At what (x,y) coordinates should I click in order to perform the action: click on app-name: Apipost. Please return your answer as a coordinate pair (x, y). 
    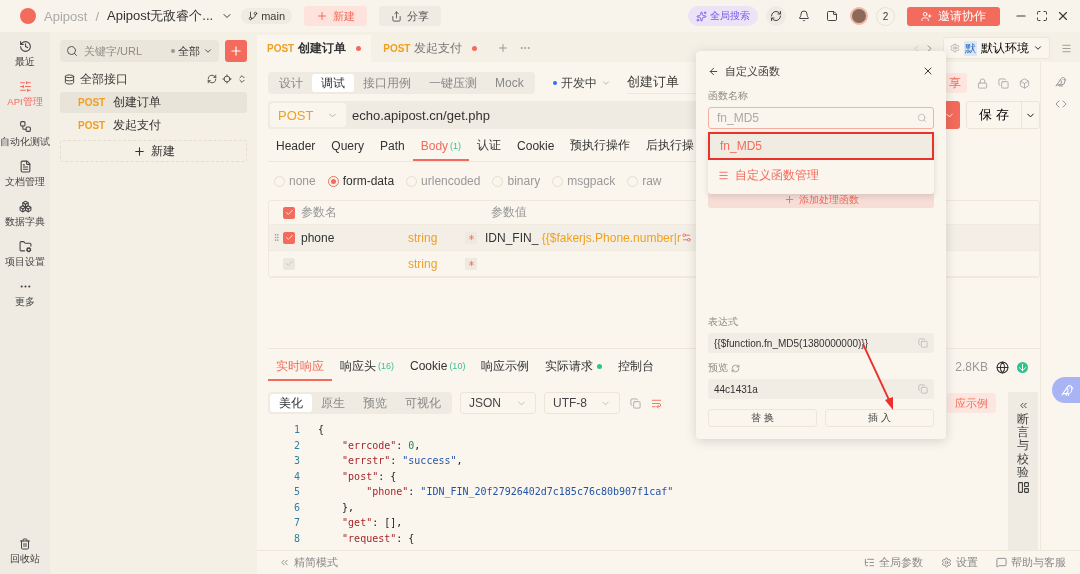
    Looking at the image, I should click on (66, 16).